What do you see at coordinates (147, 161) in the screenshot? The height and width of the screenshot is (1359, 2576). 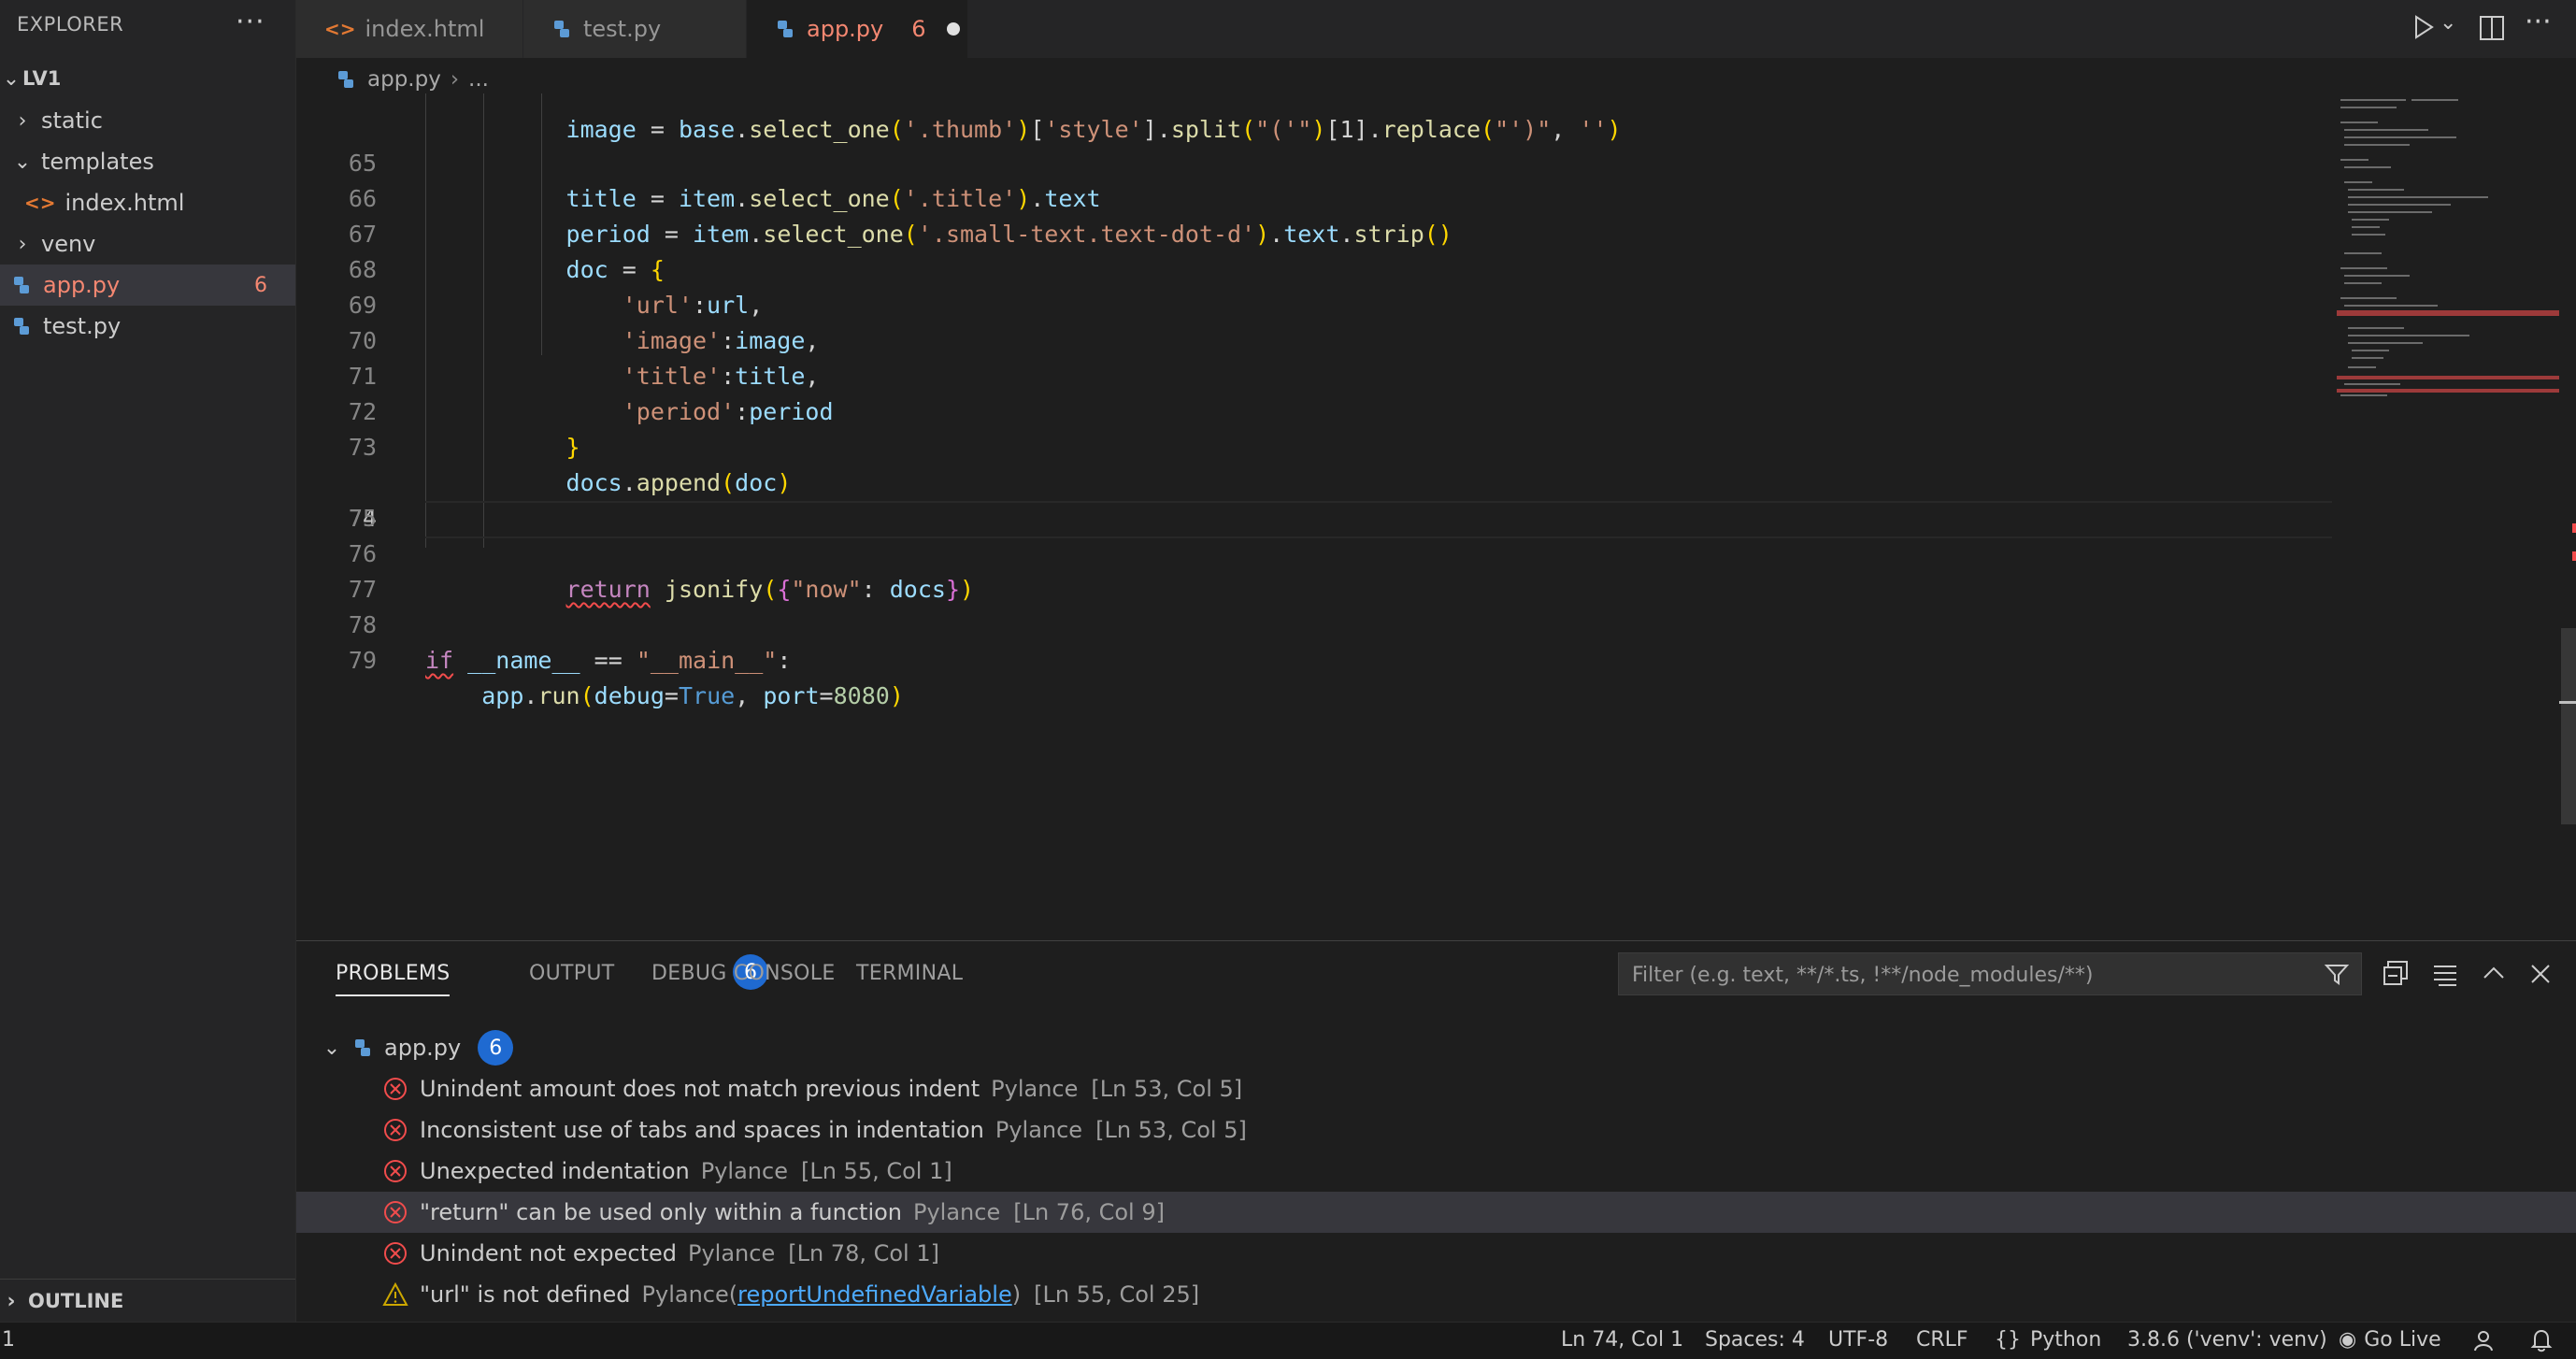 I see `tree-item-templates: ⌄ templates` at bounding box center [147, 161].